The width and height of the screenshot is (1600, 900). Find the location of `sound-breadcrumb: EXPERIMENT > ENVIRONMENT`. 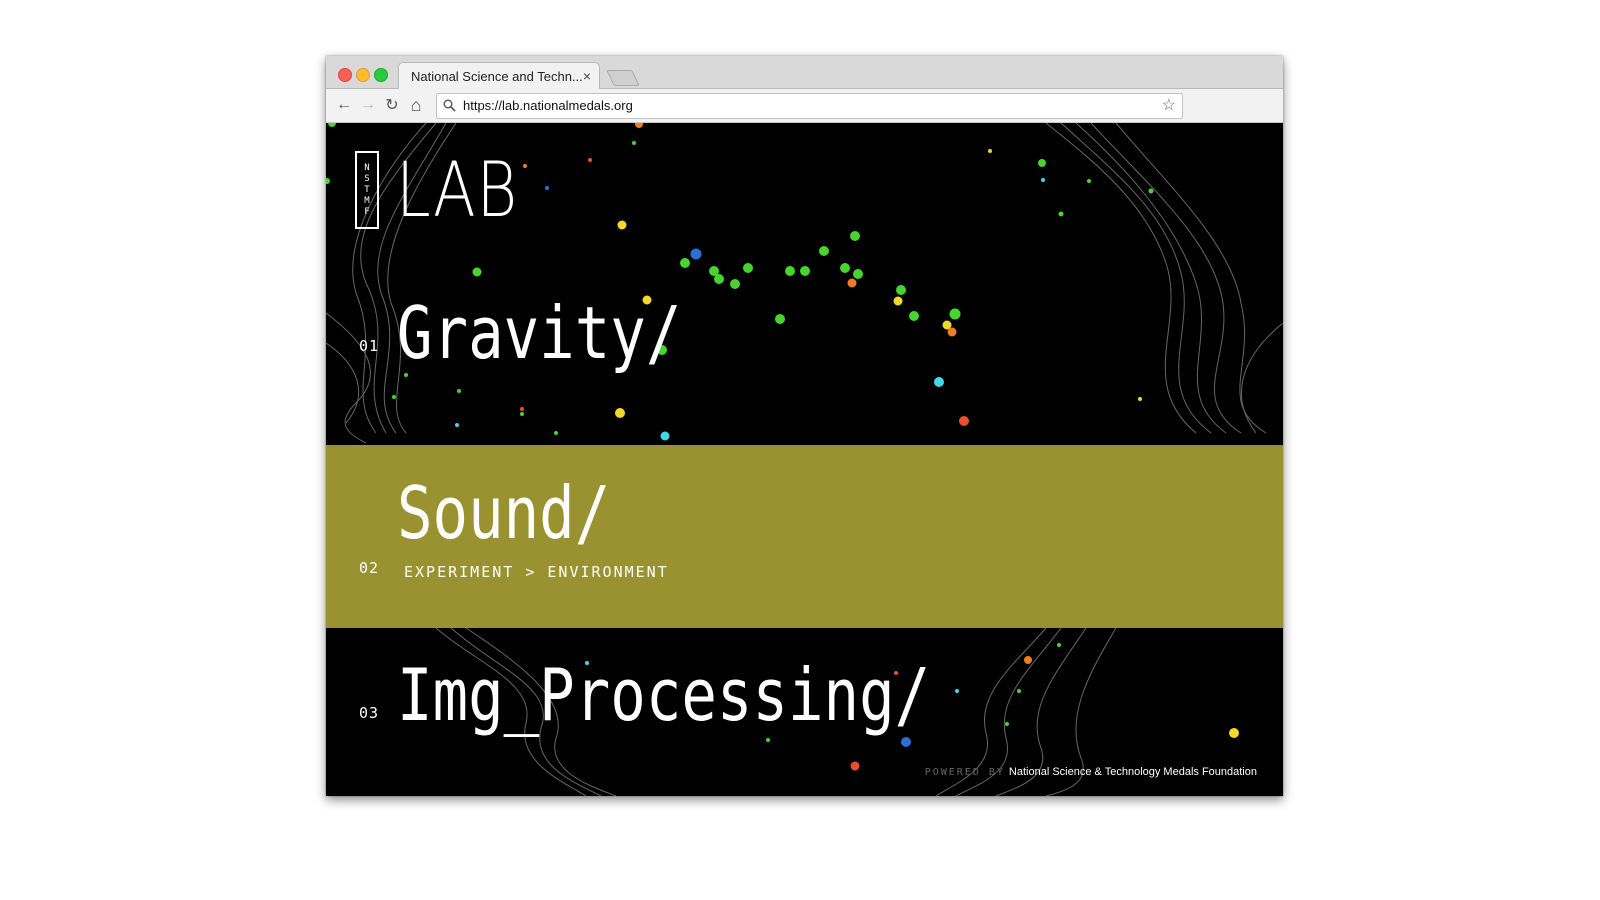

sound-breadcrumb: EXPERIMENT > ENVIRONMENT is located at coordinates (536, 572).